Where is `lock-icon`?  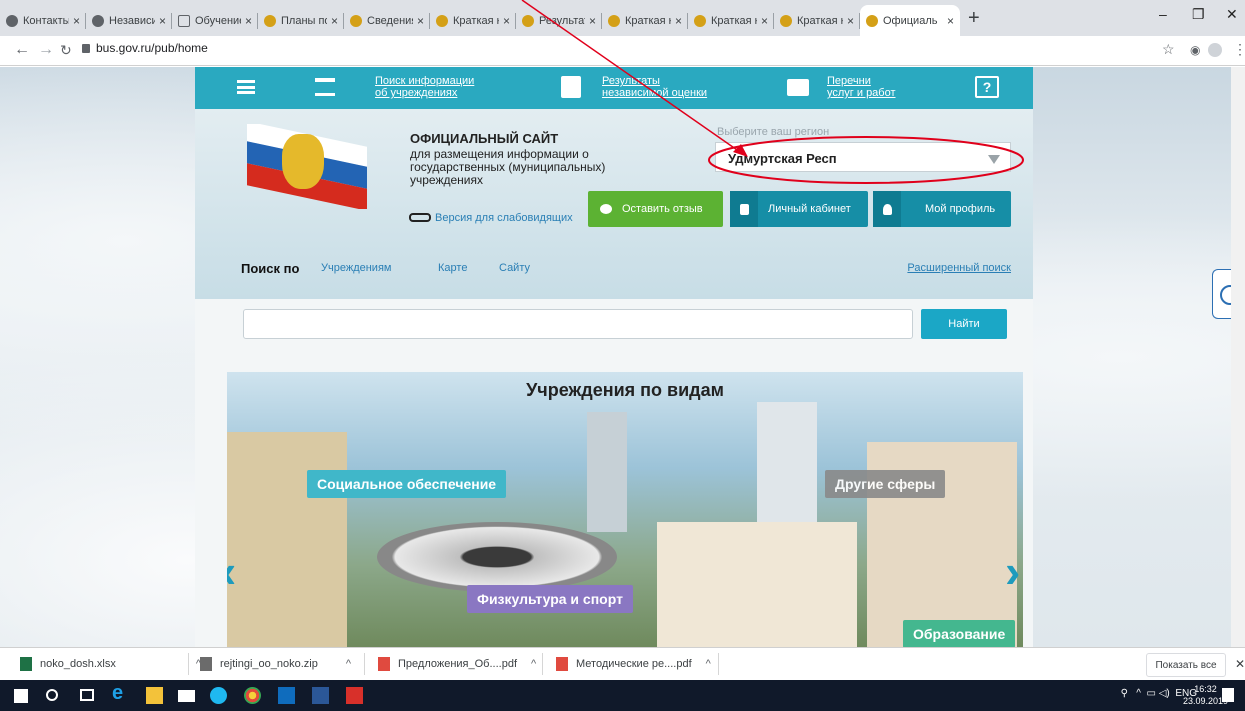 lock-icon is located at coordinates (744, 209).